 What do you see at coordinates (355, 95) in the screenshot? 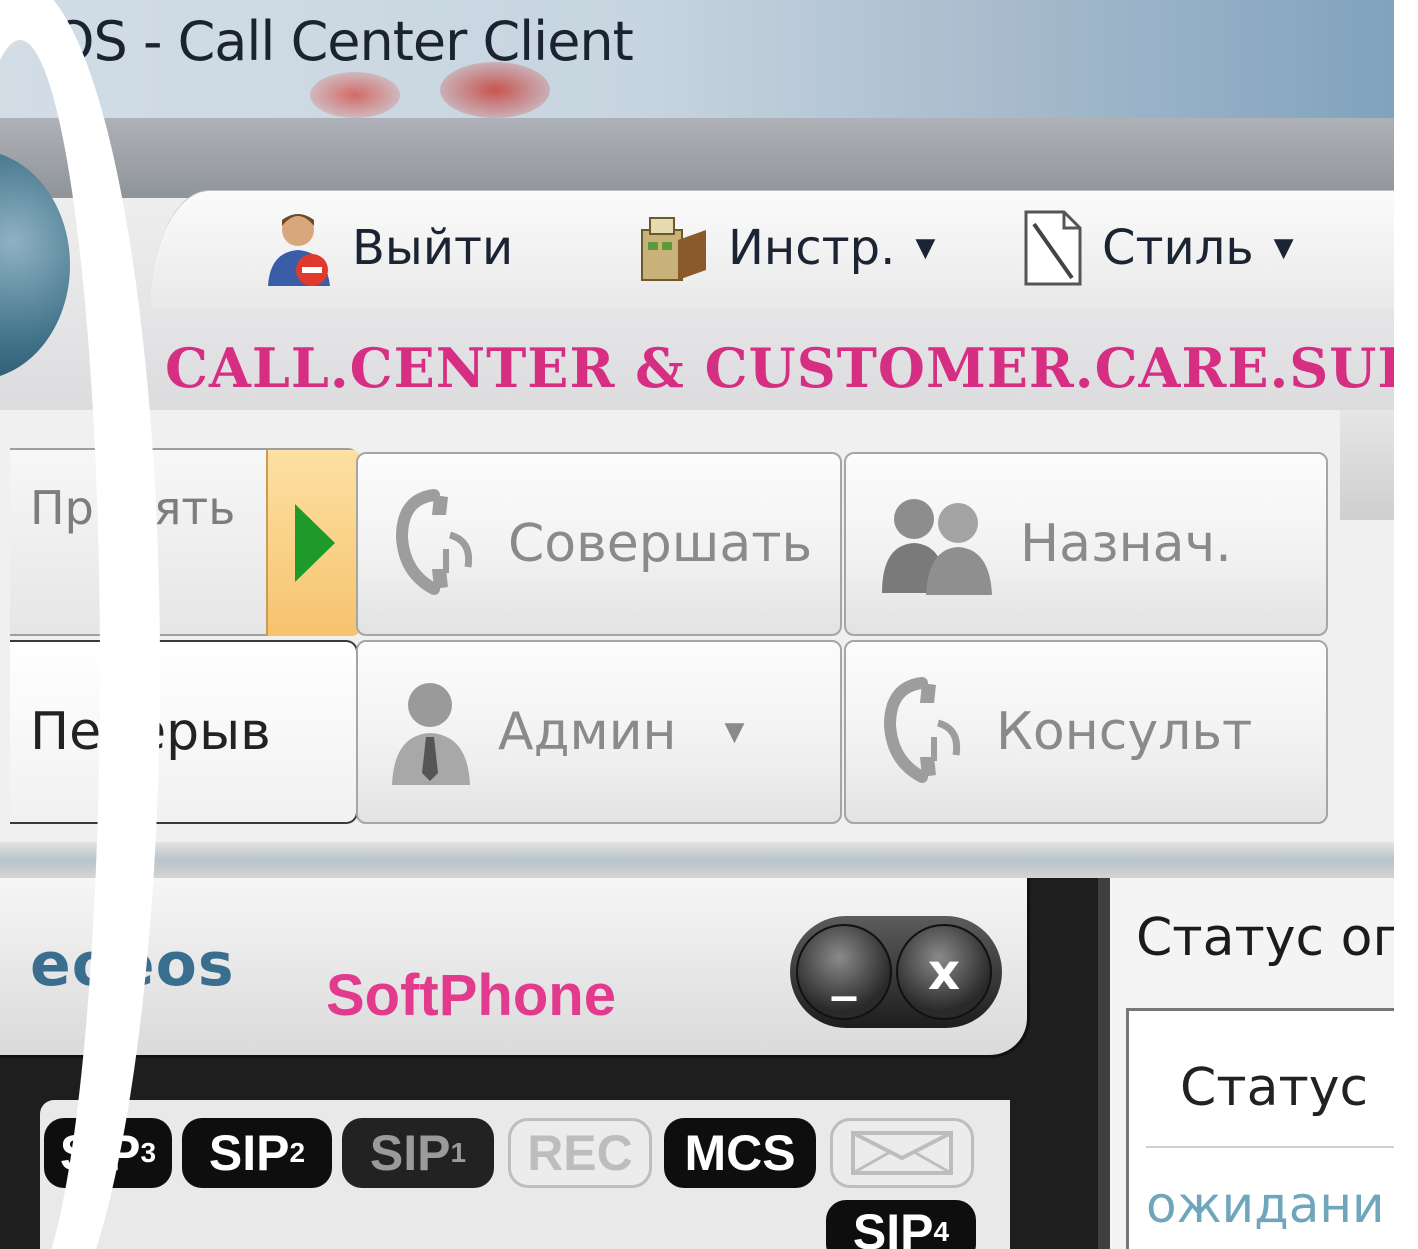
I see `title-bar-glow` at bounding box center [355, 95].